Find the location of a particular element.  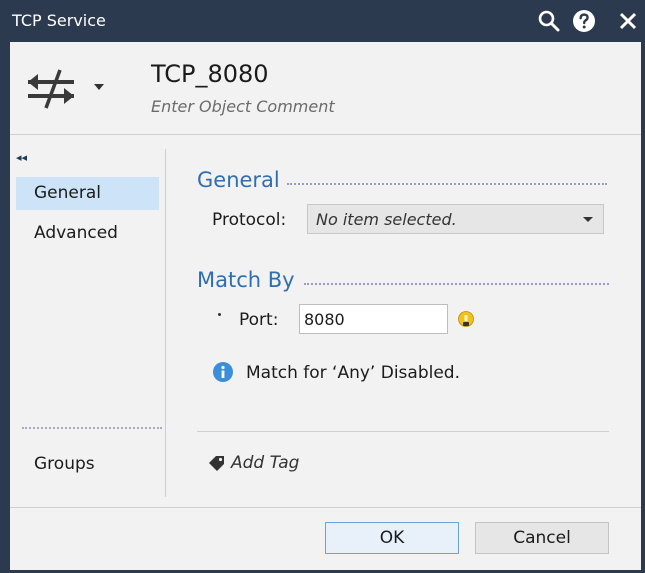

nav-item-groups: Groups is located at coordinates (87, 464).